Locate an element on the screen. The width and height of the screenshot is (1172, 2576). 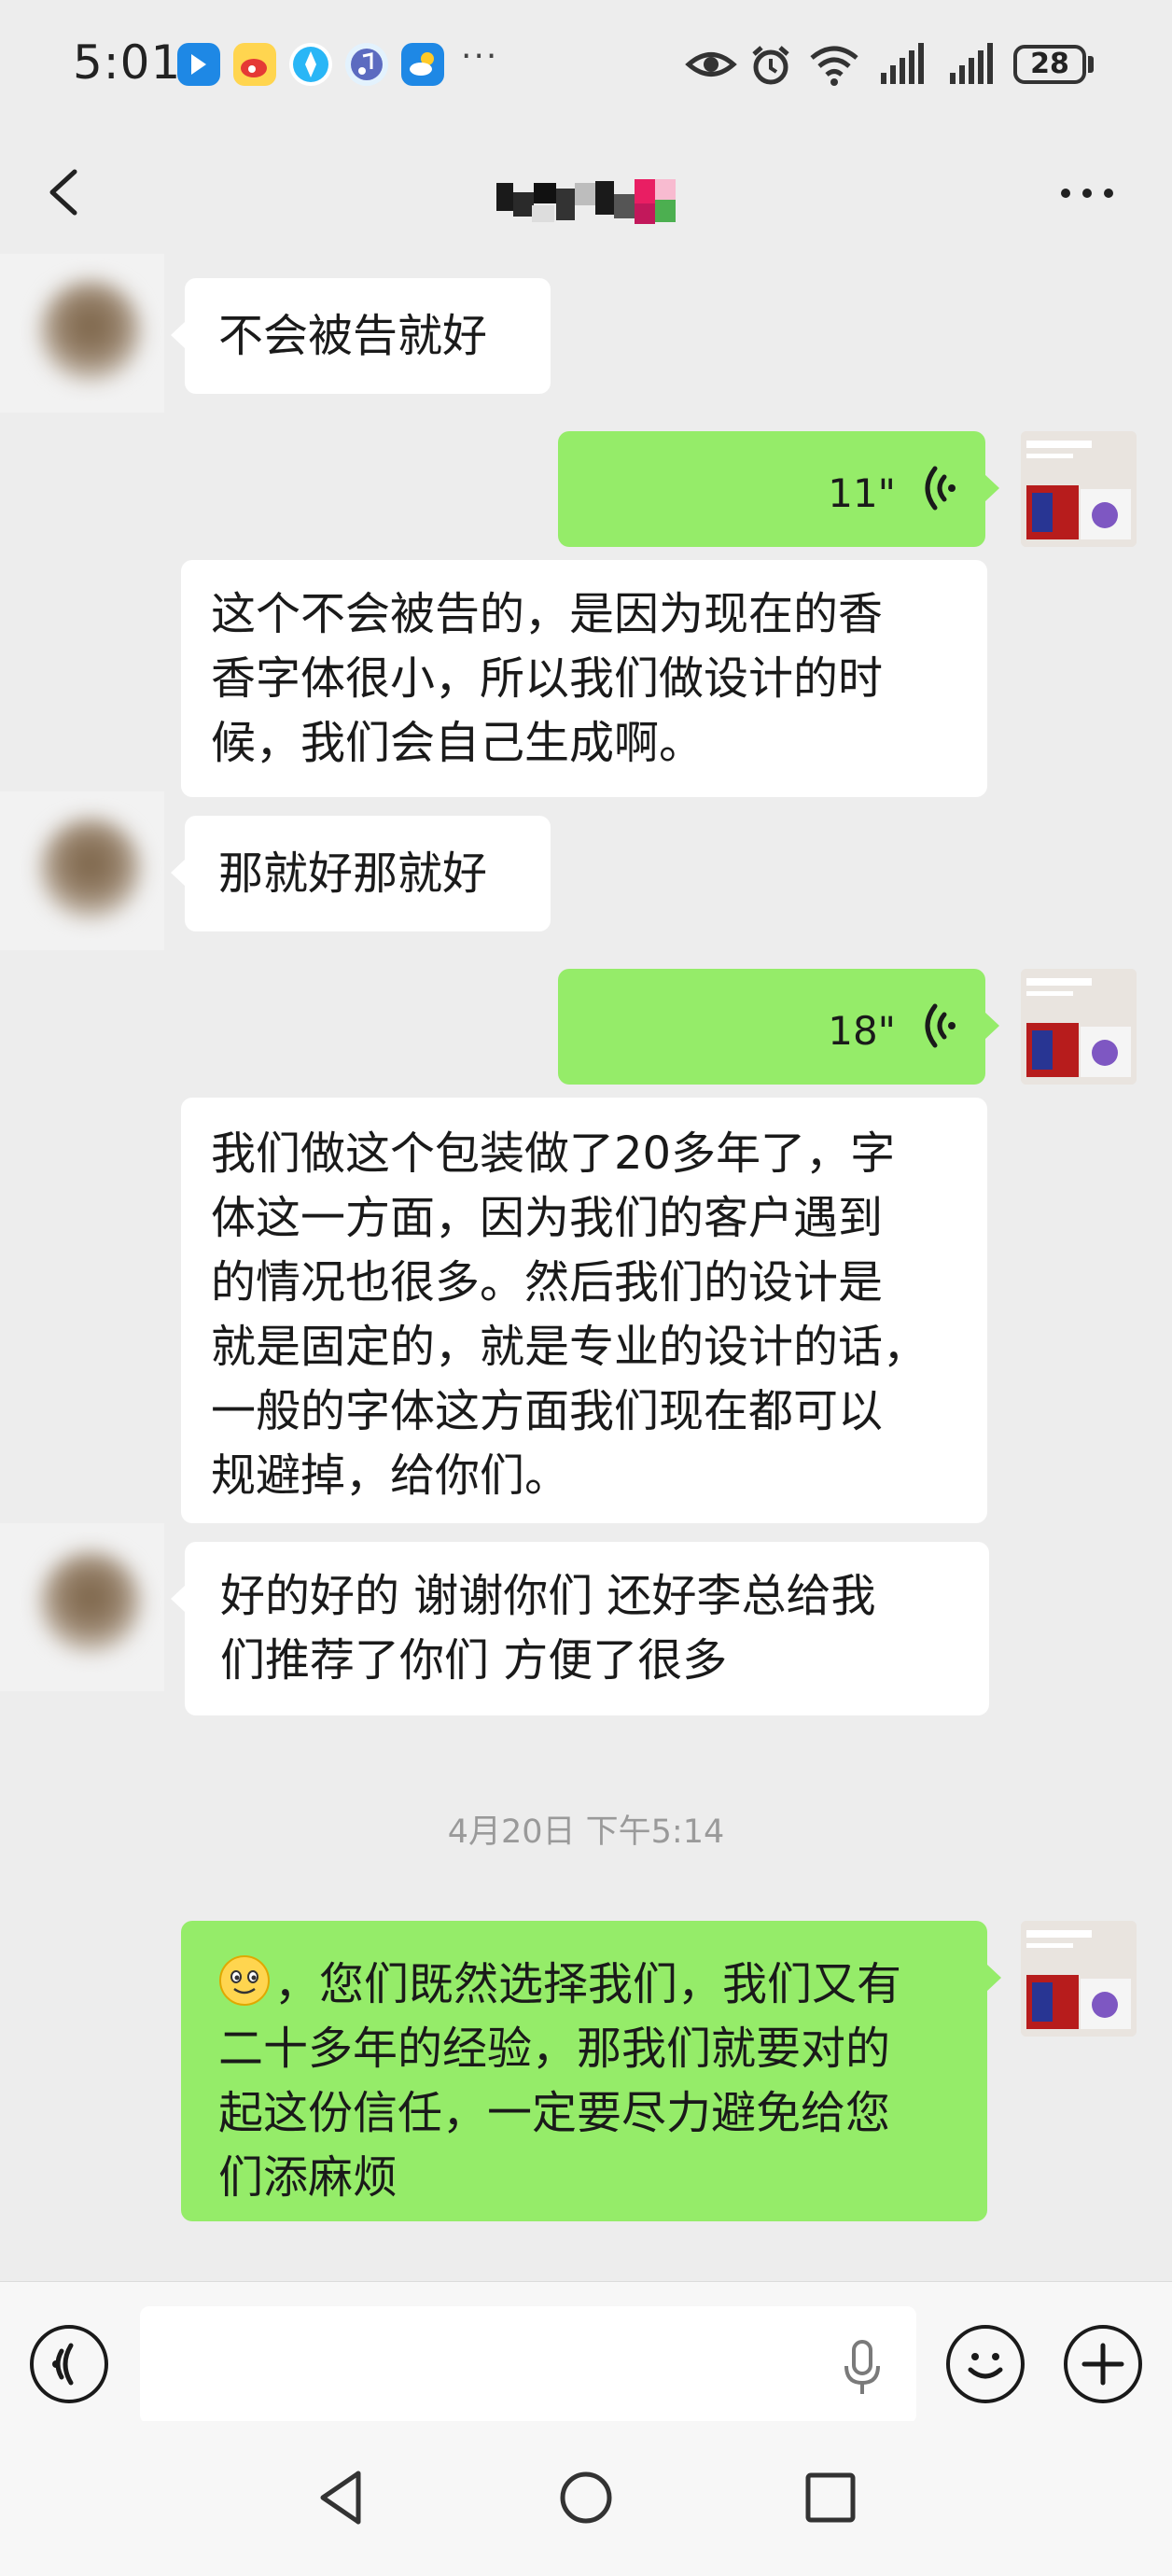
transcript-line: 的情况也很多。然后我们的设计是 is located at coordinates (547, 1282).